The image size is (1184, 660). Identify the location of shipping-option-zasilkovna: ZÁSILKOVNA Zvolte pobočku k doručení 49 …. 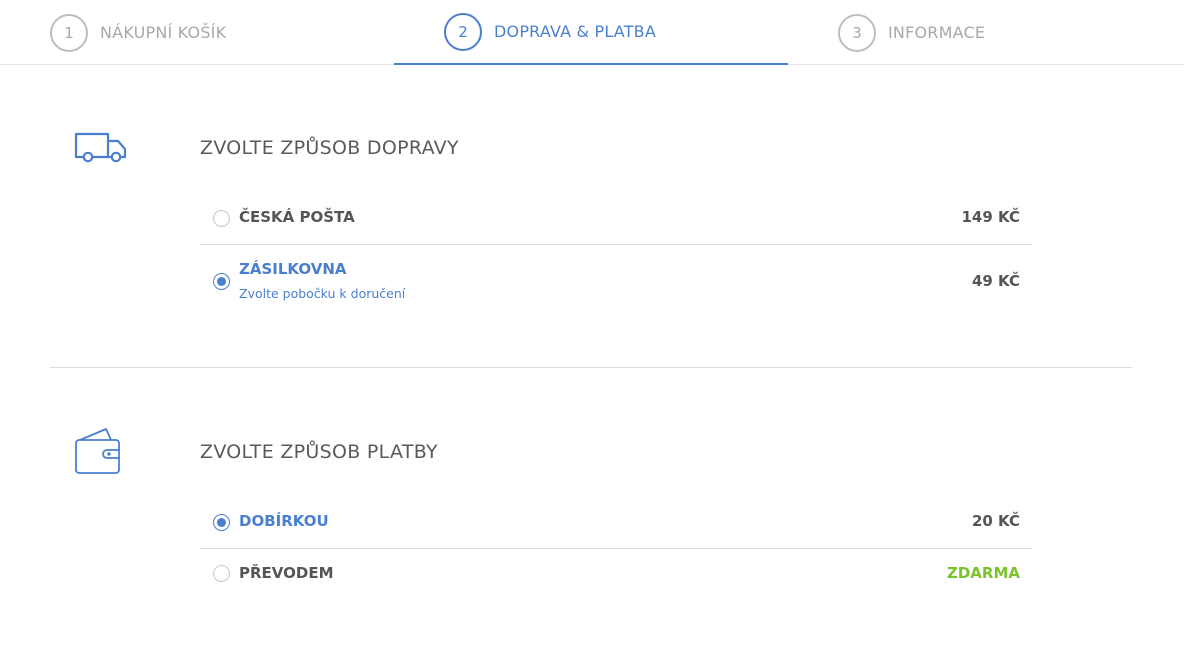
(616, 281).